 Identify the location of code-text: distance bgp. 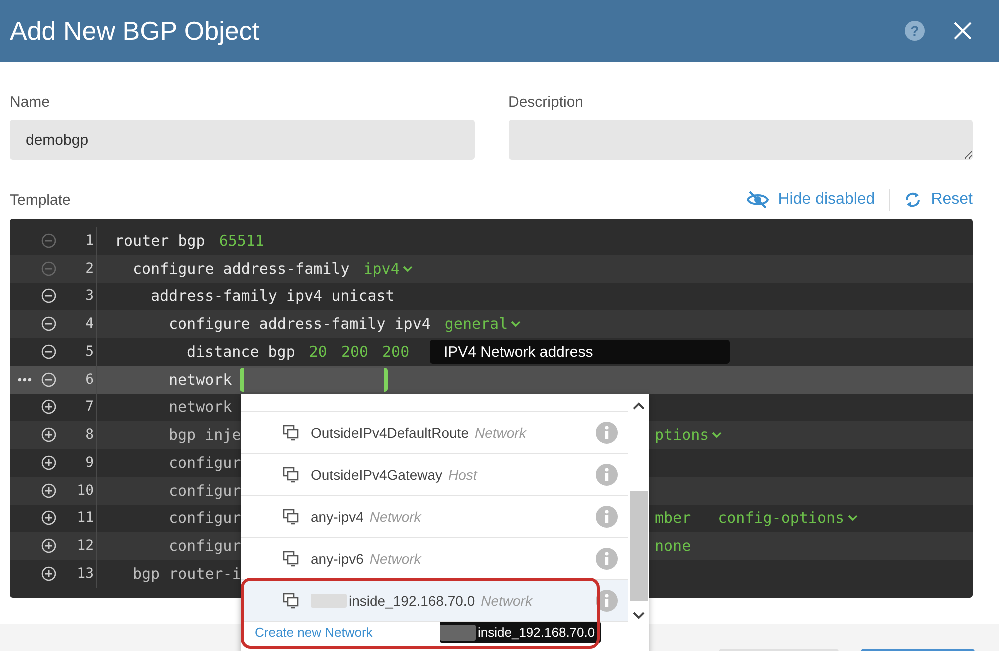
(241, 351).